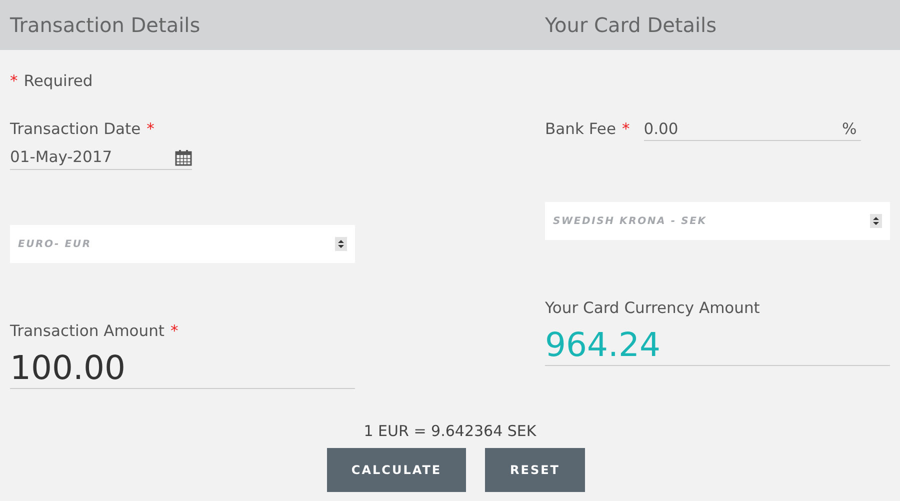  What do you see at coordinates (752, 129) in the screenshot?
I see `bank-fee-field: 0.00 %` at bounding box center [752, 129].